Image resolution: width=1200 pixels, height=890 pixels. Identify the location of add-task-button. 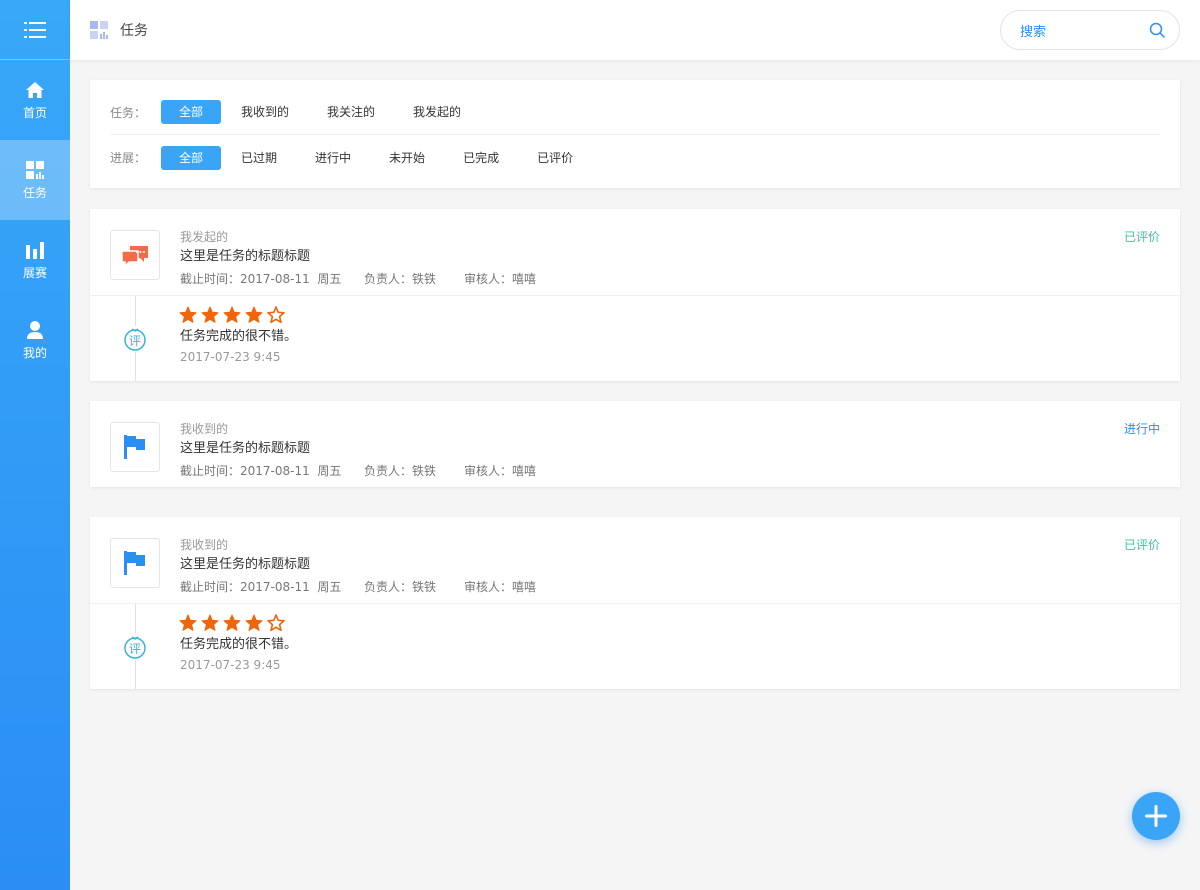
(1156, 816).